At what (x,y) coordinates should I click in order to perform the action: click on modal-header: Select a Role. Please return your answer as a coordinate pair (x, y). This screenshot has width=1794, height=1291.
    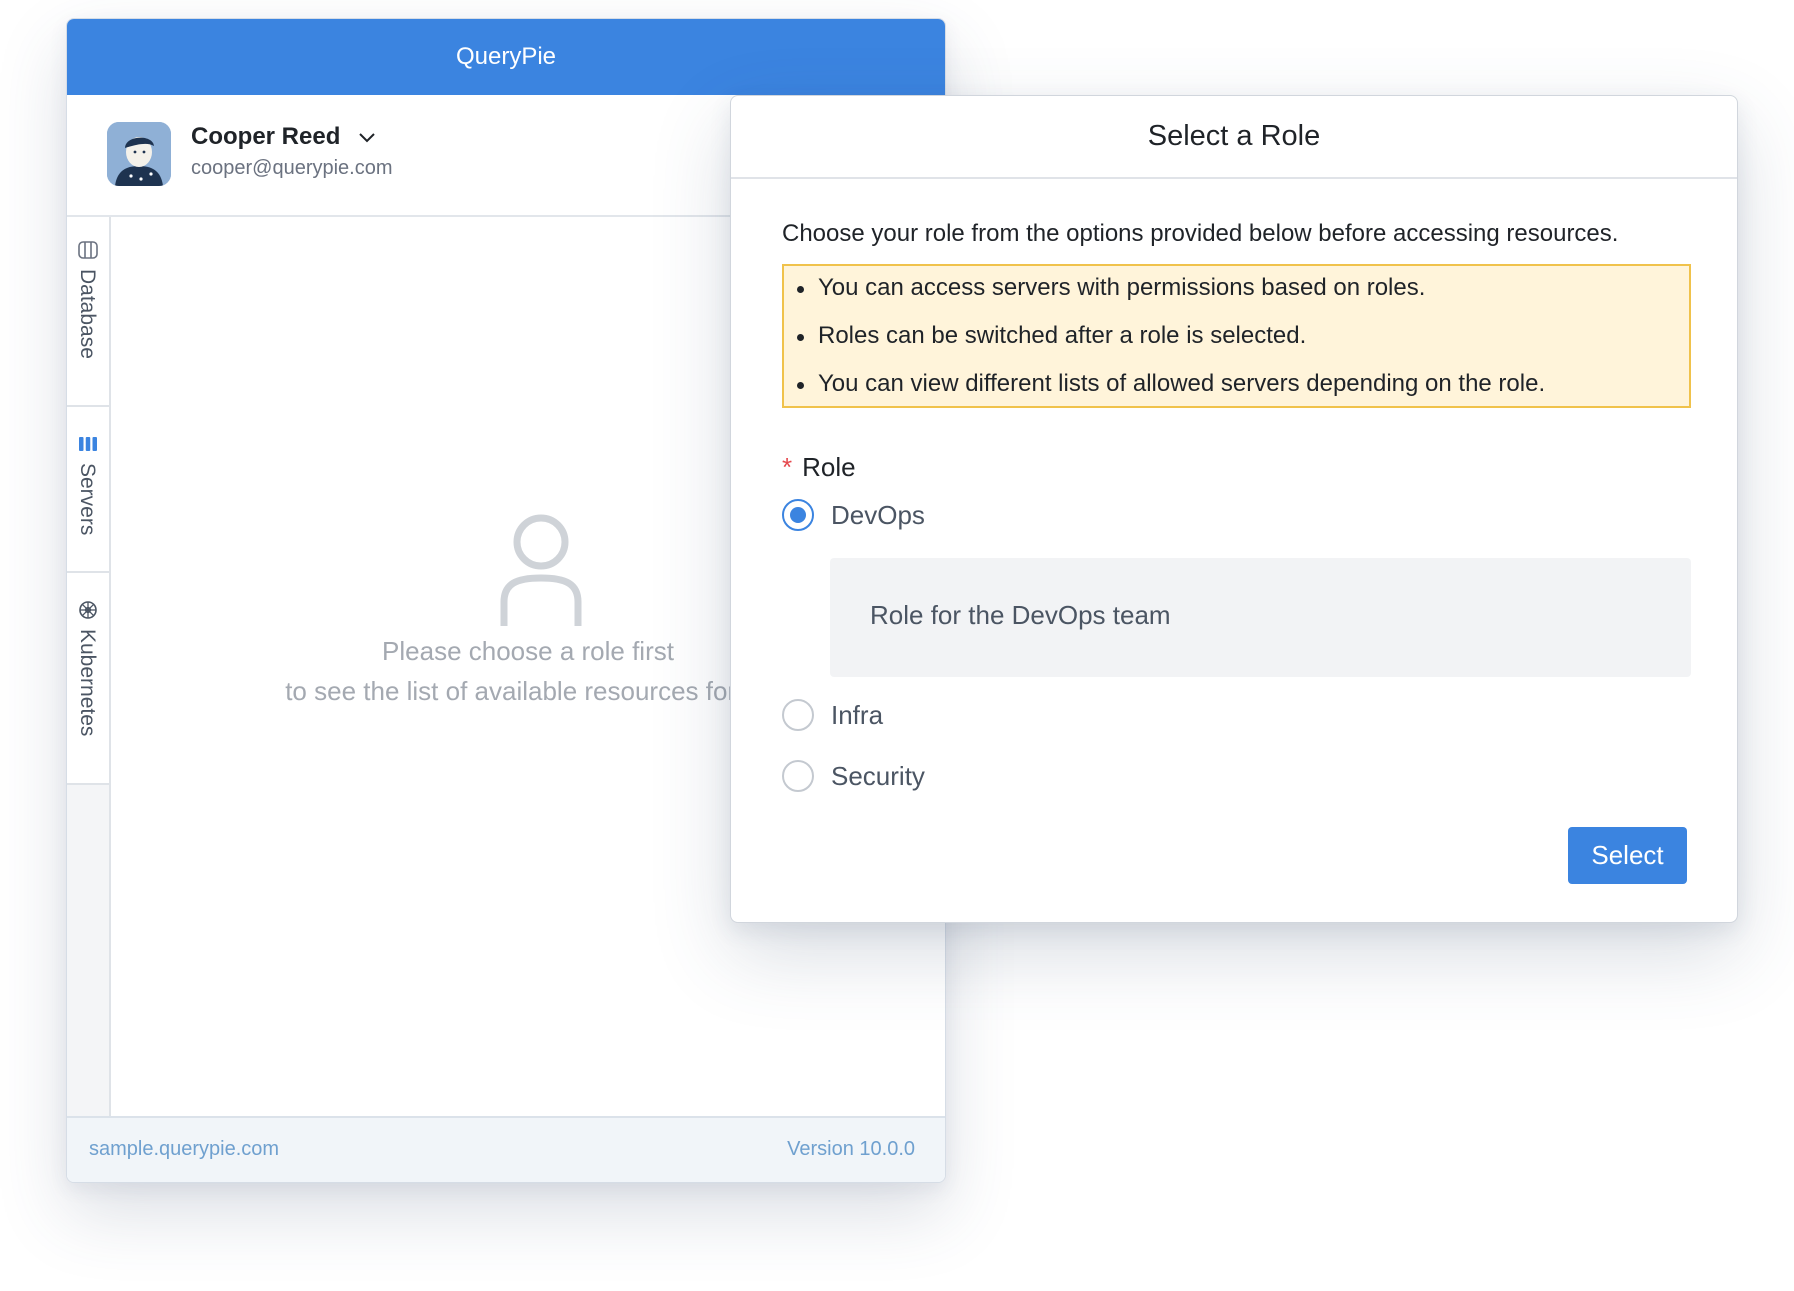
    Looking at the image, I should click on (1234, 137).